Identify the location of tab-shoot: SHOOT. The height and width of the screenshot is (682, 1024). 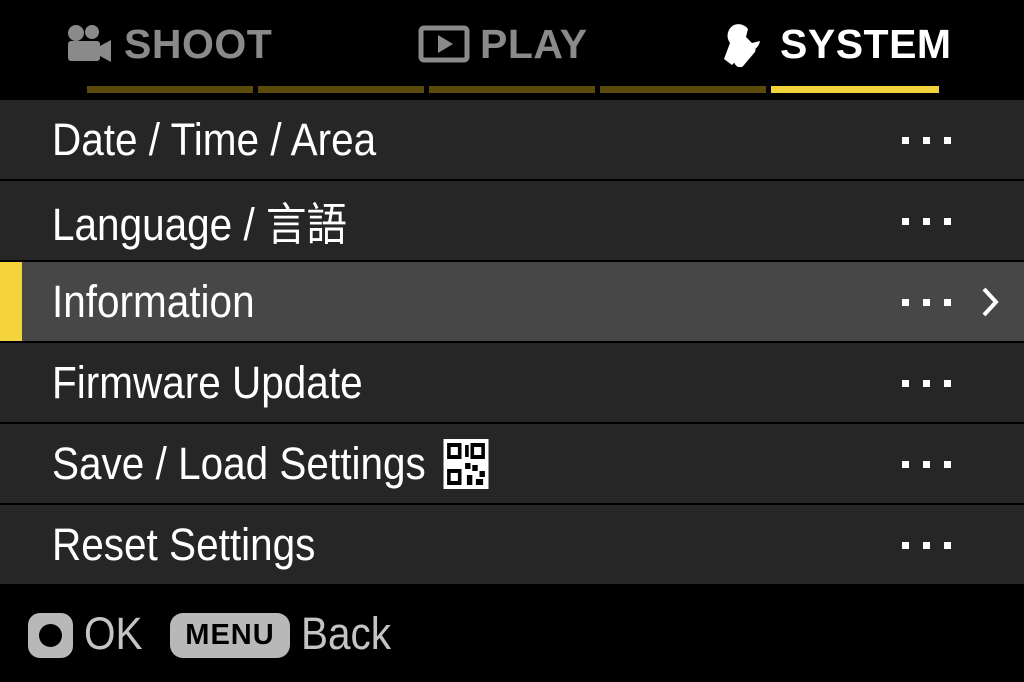
(168, 44).